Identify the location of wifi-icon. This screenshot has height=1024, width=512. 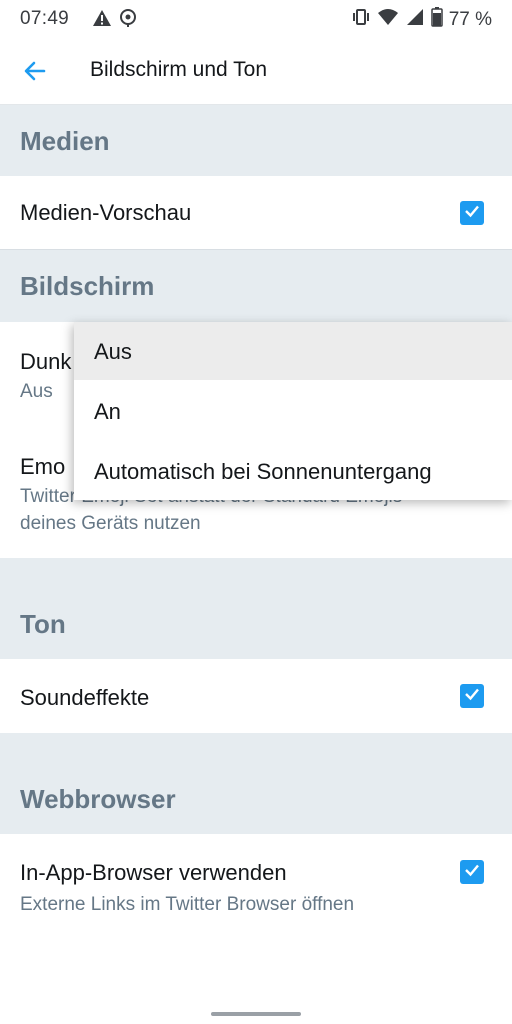
(388, 19).